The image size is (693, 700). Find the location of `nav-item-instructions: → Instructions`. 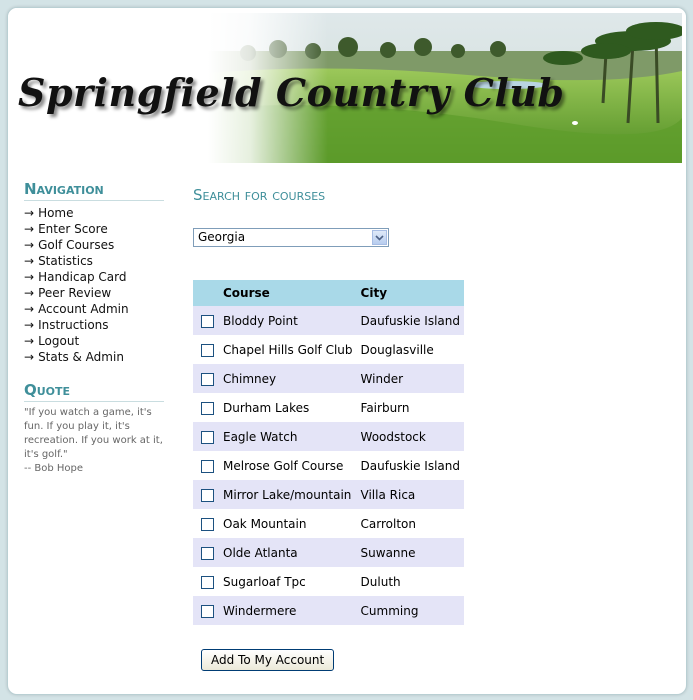

nav-item-instructions: → Instructions is located at coordinates (94, 325).